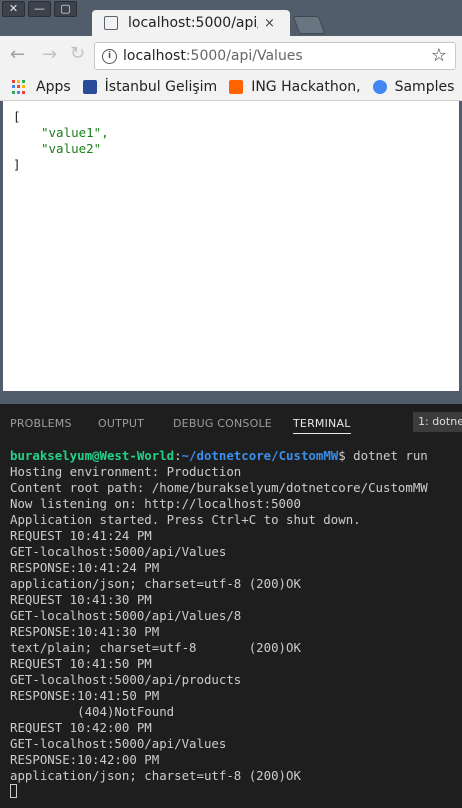  I want to click on terminal-line: RESPONSE:10:42:00 PM, so click(85, 759).